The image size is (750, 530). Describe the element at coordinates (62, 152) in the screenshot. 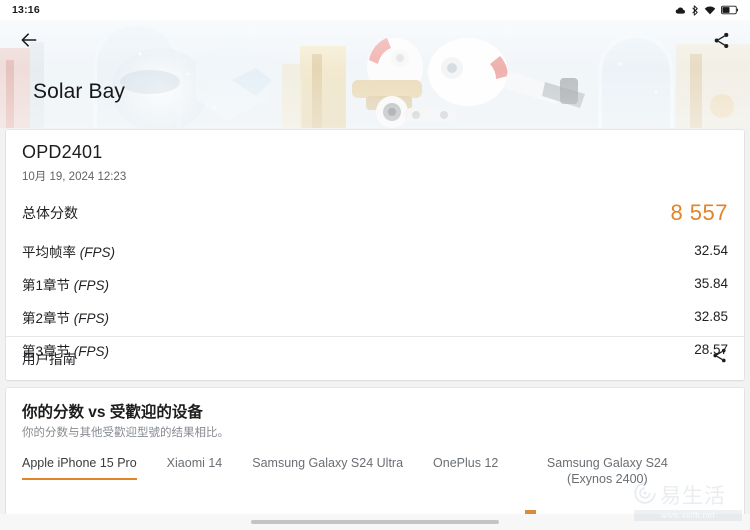

I see `device-name: OPD2401` at that location.